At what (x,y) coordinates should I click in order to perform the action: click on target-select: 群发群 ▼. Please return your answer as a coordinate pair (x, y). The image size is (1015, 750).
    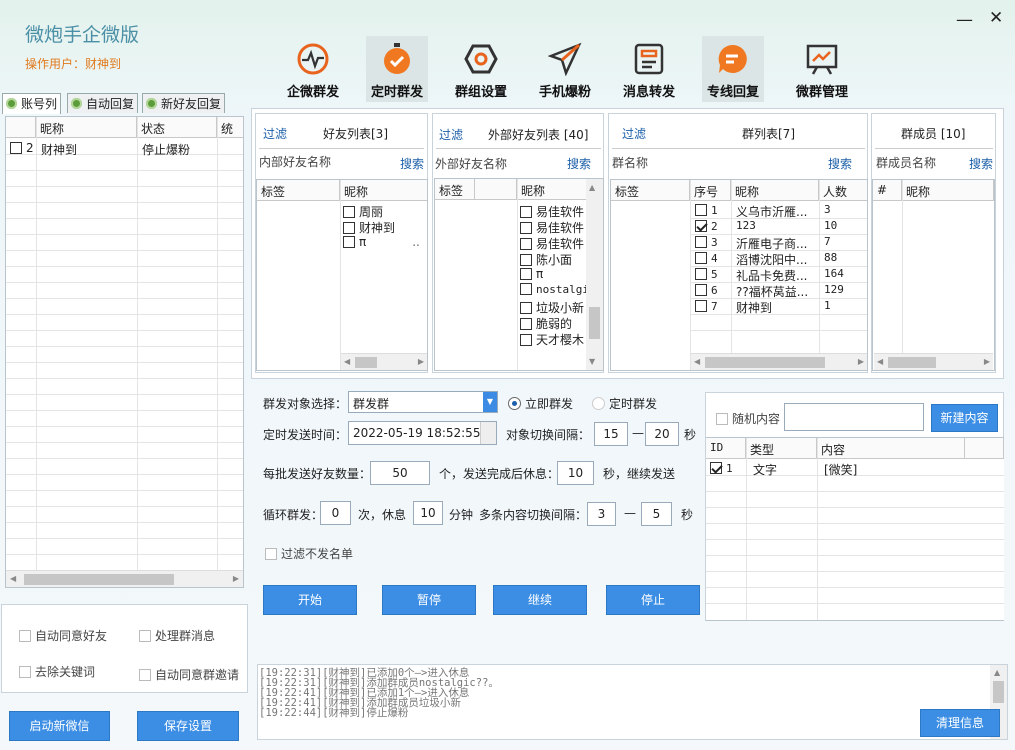
    Looking at the image, I should click on (423, 402).